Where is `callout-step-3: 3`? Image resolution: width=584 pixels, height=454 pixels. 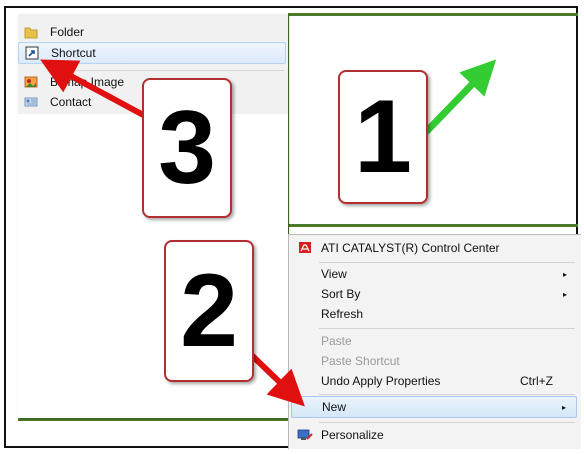
callout-step-3: 3 is located at coordinates (187, 148).